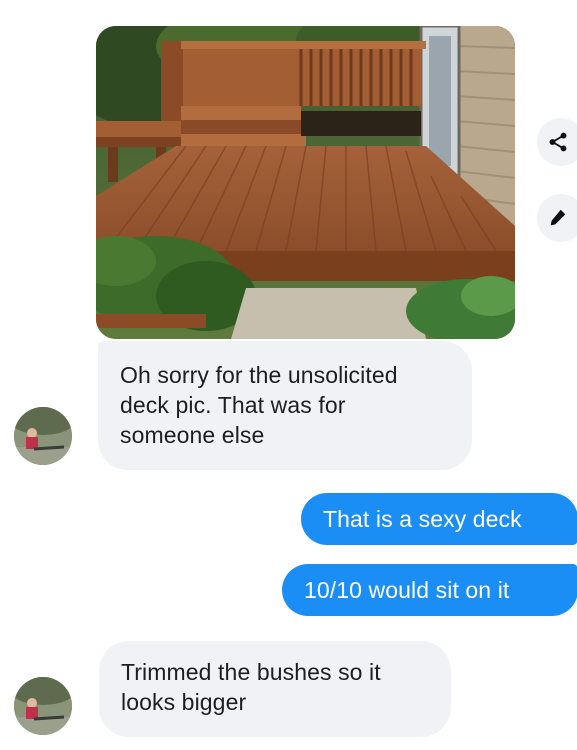 The height and width of the screenshot is (750, 577). I want to click on message-text-line: looks bigger, so click(184, 702).